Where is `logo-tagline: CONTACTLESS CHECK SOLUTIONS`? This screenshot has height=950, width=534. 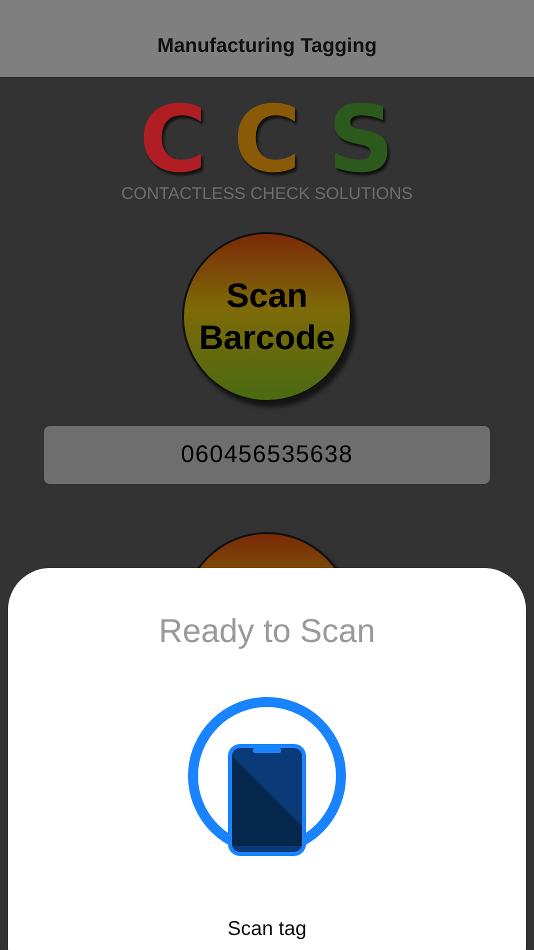
logo-tagline: CONTACTLESS CHECK SOLUTIONS is located at coordinates (267, 194).